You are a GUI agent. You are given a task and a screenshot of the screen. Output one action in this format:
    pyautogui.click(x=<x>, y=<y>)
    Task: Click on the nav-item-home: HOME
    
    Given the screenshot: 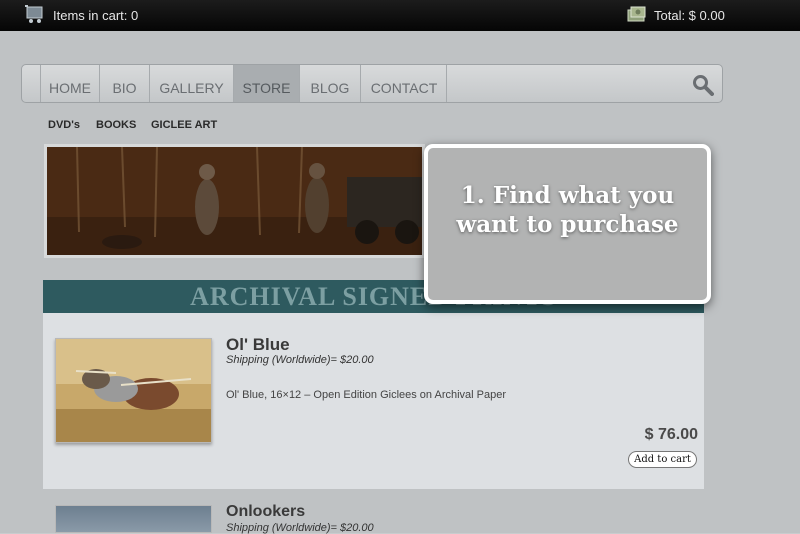 What is the action you would take?
    pyautogui.click(x=69, y=83)
    